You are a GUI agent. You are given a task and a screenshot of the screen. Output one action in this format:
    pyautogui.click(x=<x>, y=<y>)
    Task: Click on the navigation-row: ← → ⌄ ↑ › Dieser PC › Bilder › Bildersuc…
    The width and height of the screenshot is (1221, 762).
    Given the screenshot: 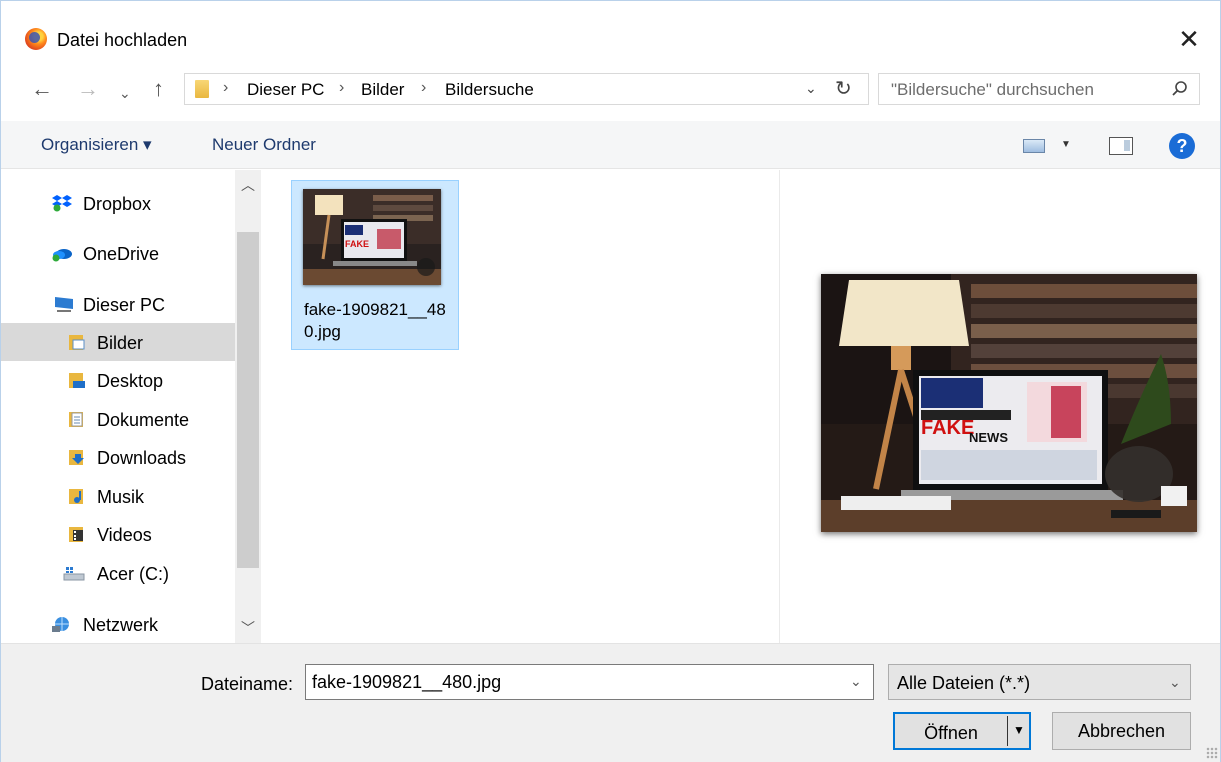 What is the action you would take?
    pyautogui.click(x=610, y=89)
    